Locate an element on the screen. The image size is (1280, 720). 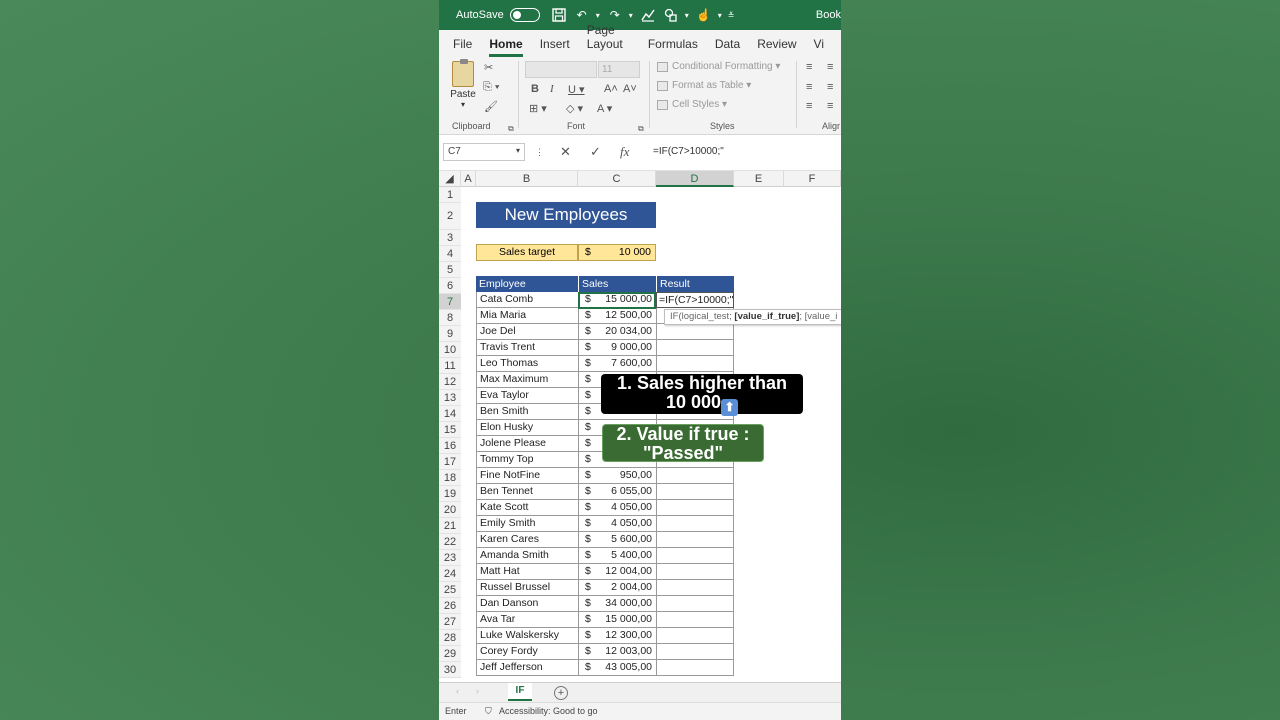
row-header: 14 is located at coordinates (450, 414).